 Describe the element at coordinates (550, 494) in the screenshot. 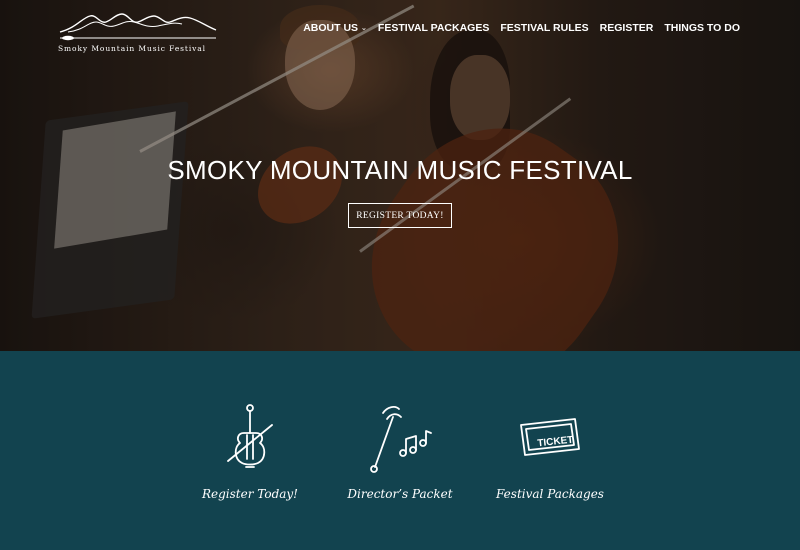

I see `feature-label: Festival Packages` at that location.